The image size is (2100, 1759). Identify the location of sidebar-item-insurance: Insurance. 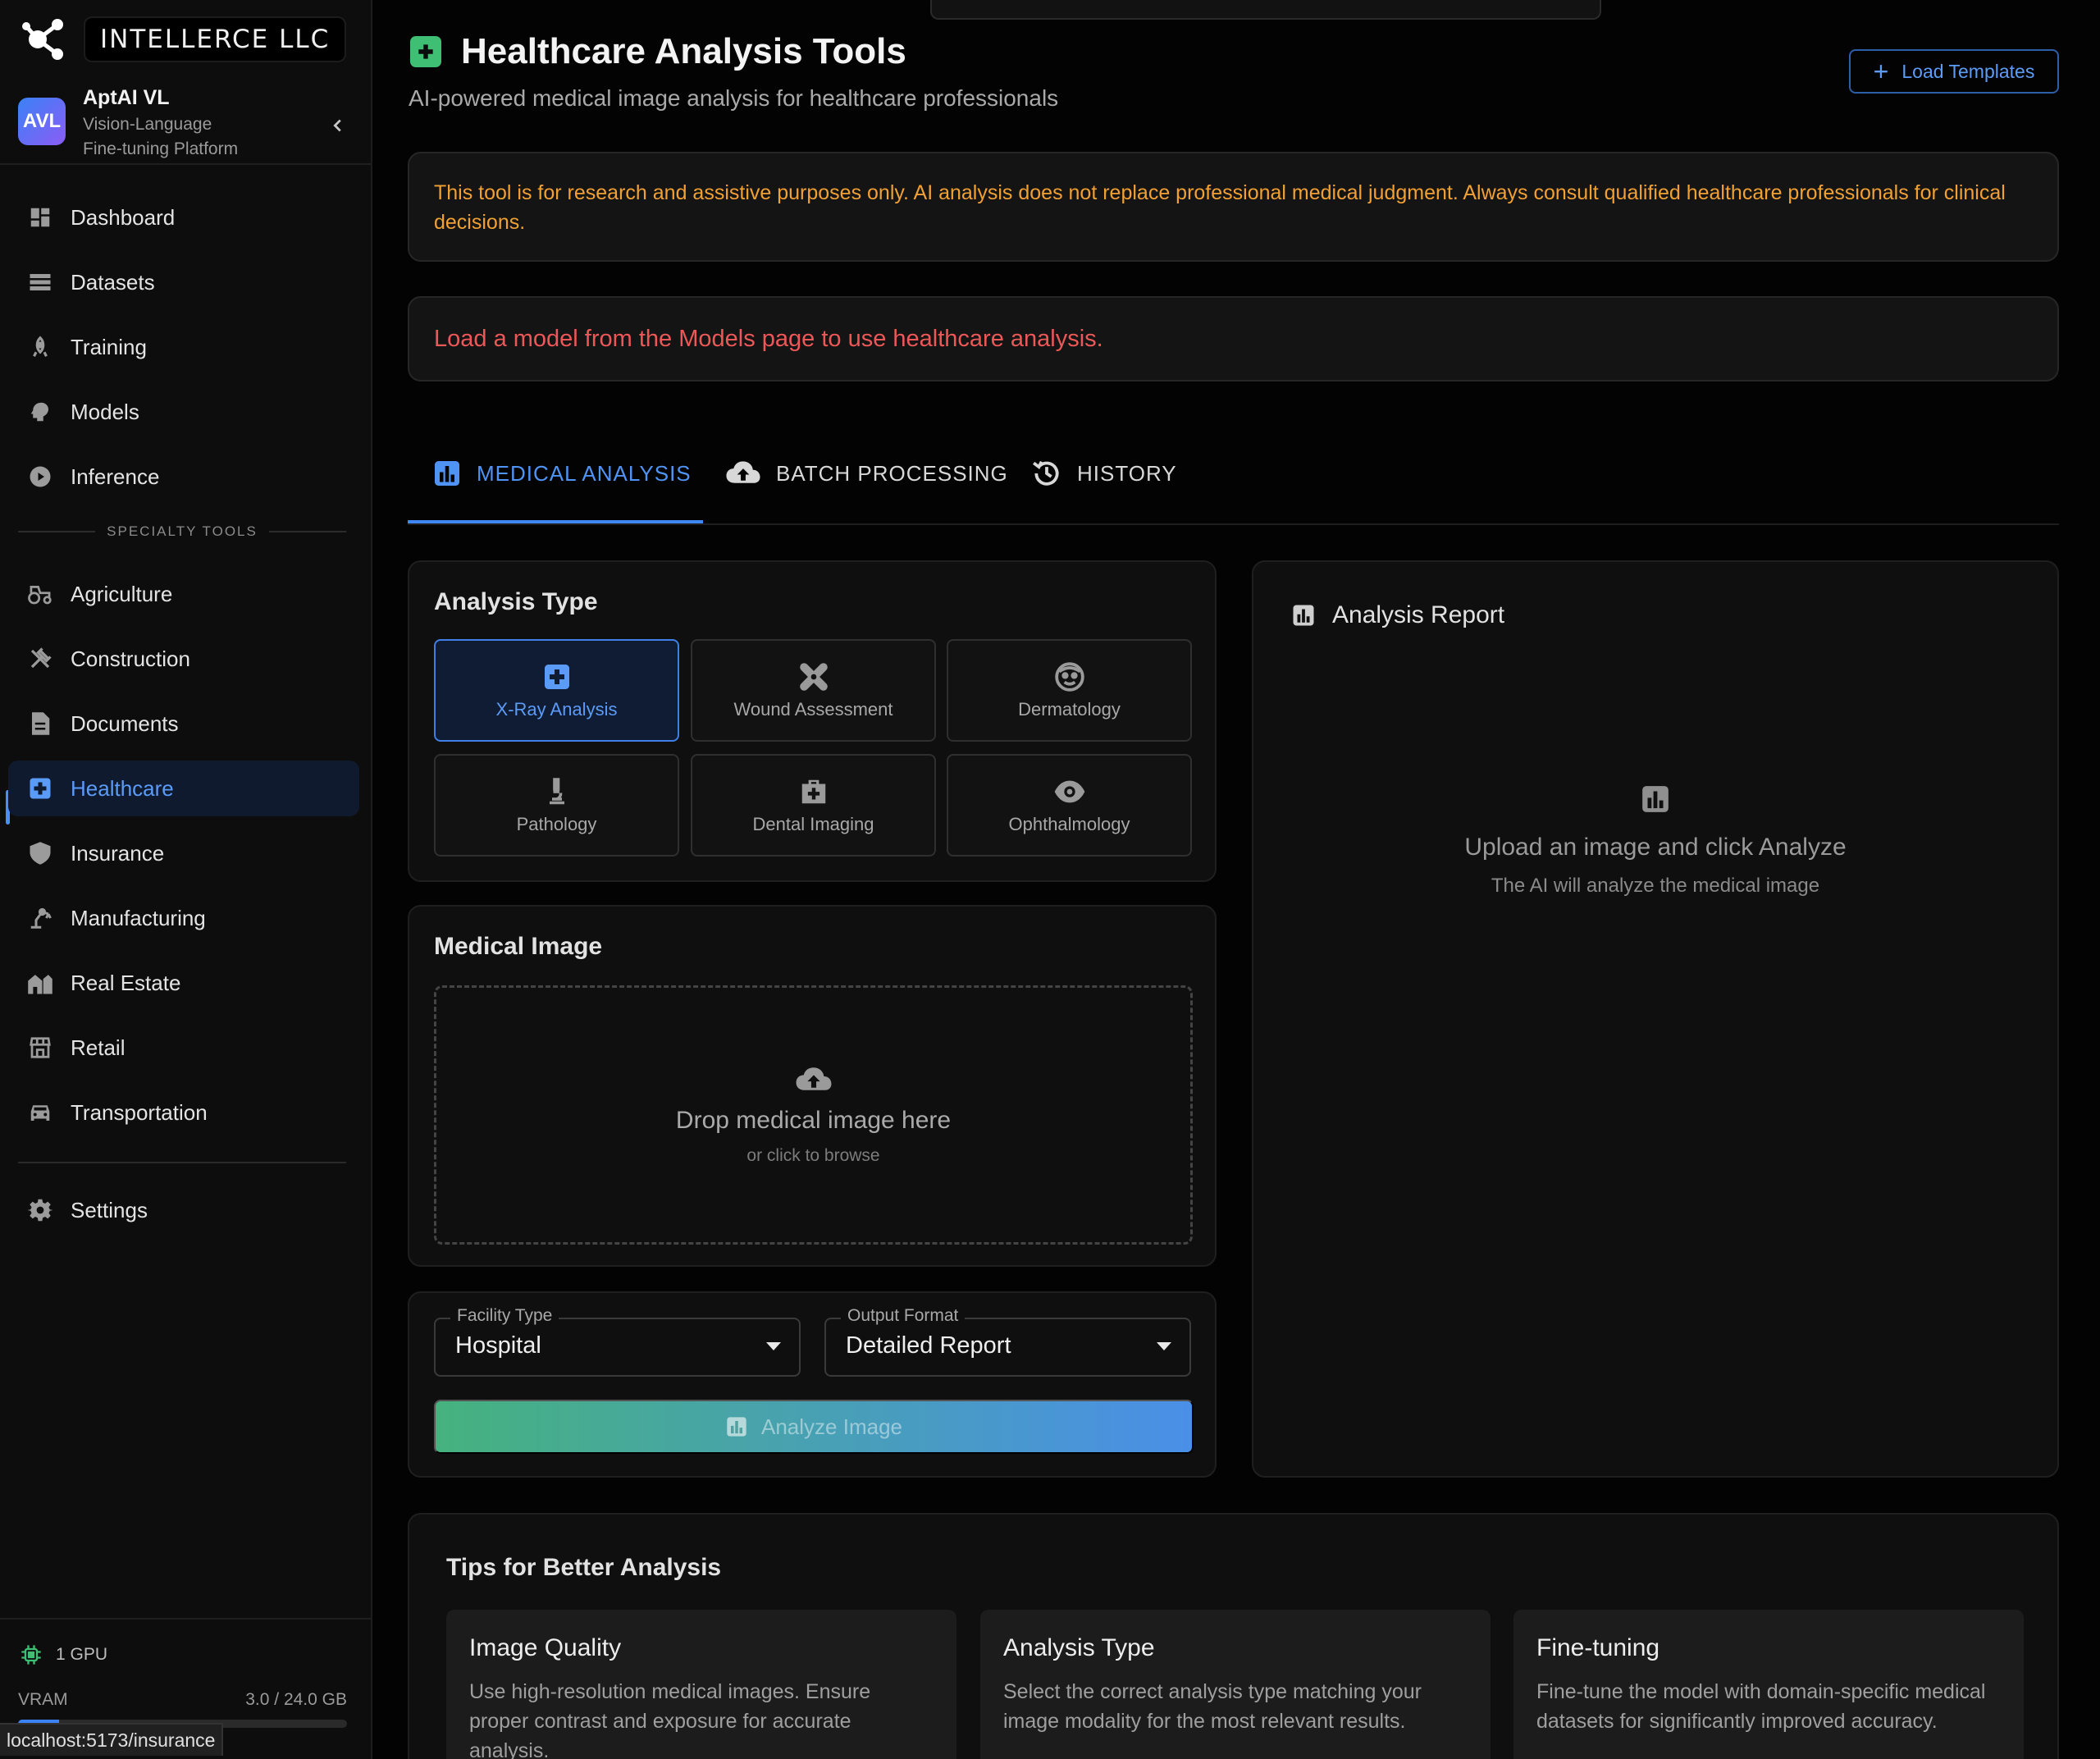
(184, 853).